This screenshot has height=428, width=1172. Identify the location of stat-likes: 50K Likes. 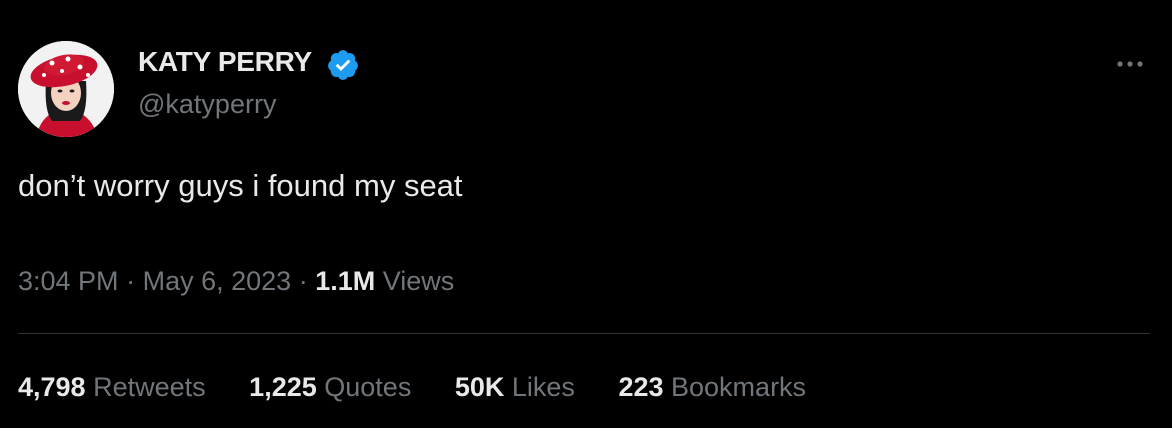
(515, 387).